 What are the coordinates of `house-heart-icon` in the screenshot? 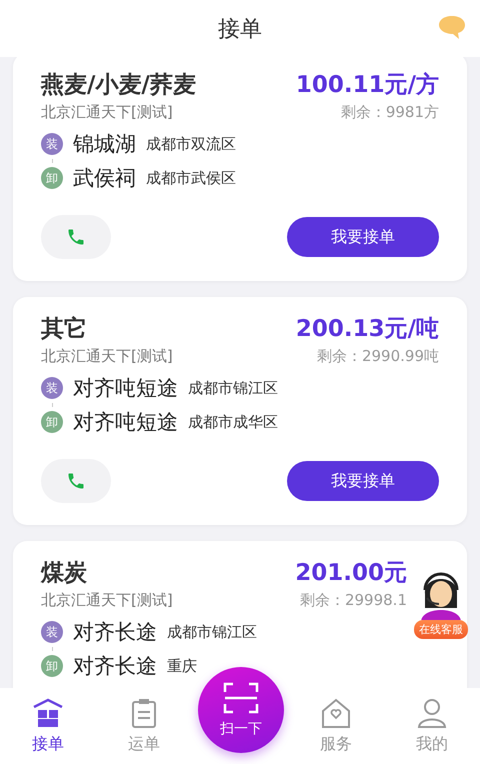 It's located at (336, 713).